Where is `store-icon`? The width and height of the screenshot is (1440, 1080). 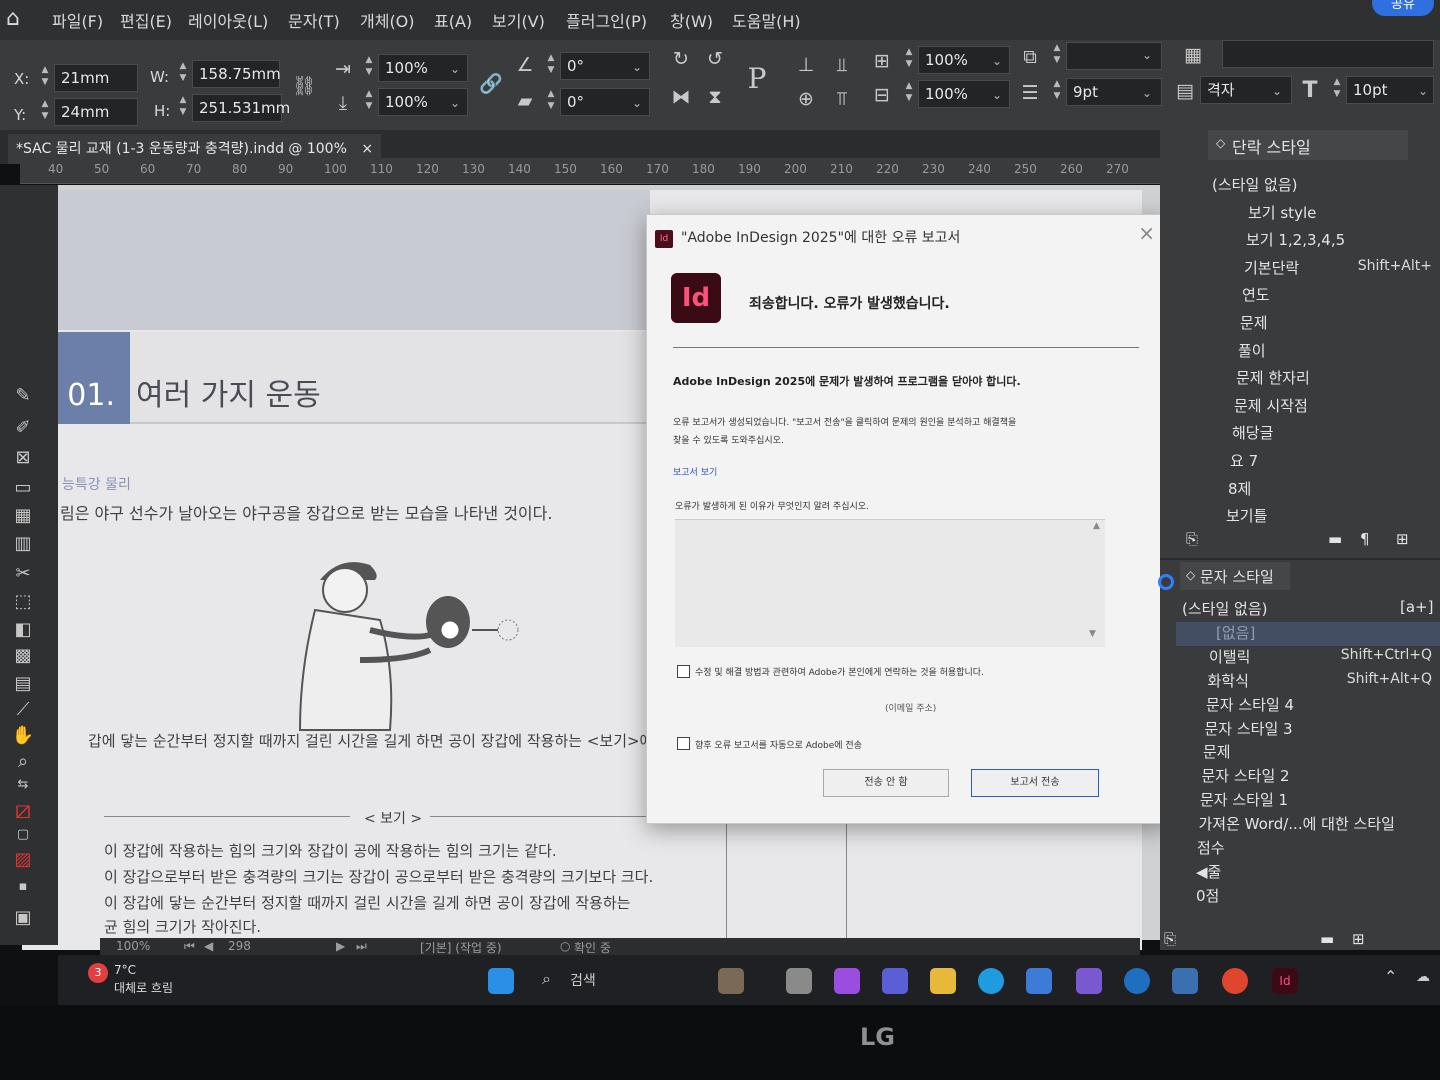 store-icon is located at coordinates (1039, 981).